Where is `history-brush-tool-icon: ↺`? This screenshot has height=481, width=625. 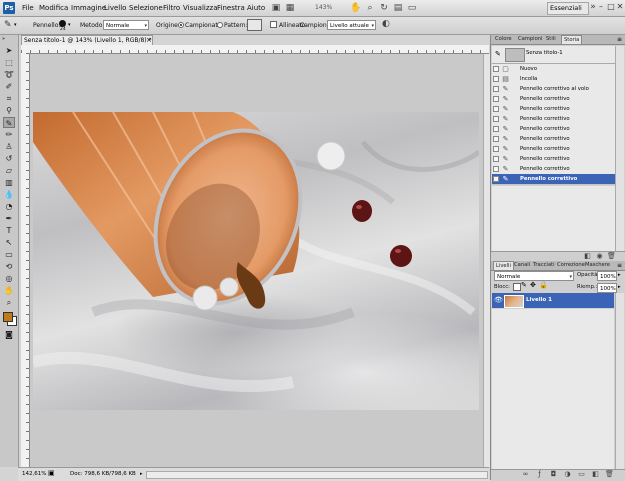
history-brush-tool-icon: ↺ is located at coordinates (9, 158).